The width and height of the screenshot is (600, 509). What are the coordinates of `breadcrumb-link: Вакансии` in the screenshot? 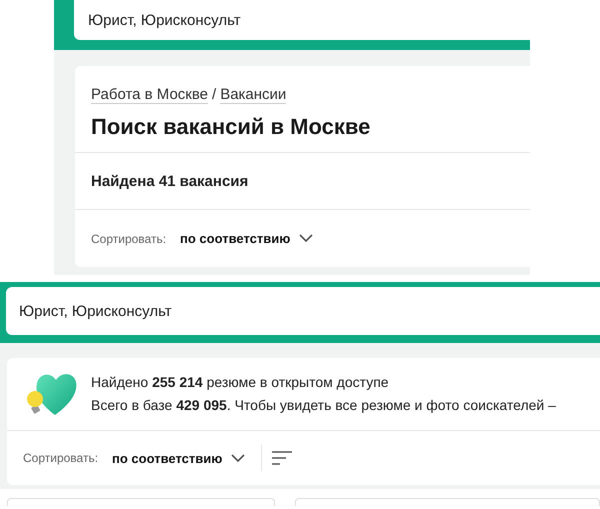 It's located at (253, 95).